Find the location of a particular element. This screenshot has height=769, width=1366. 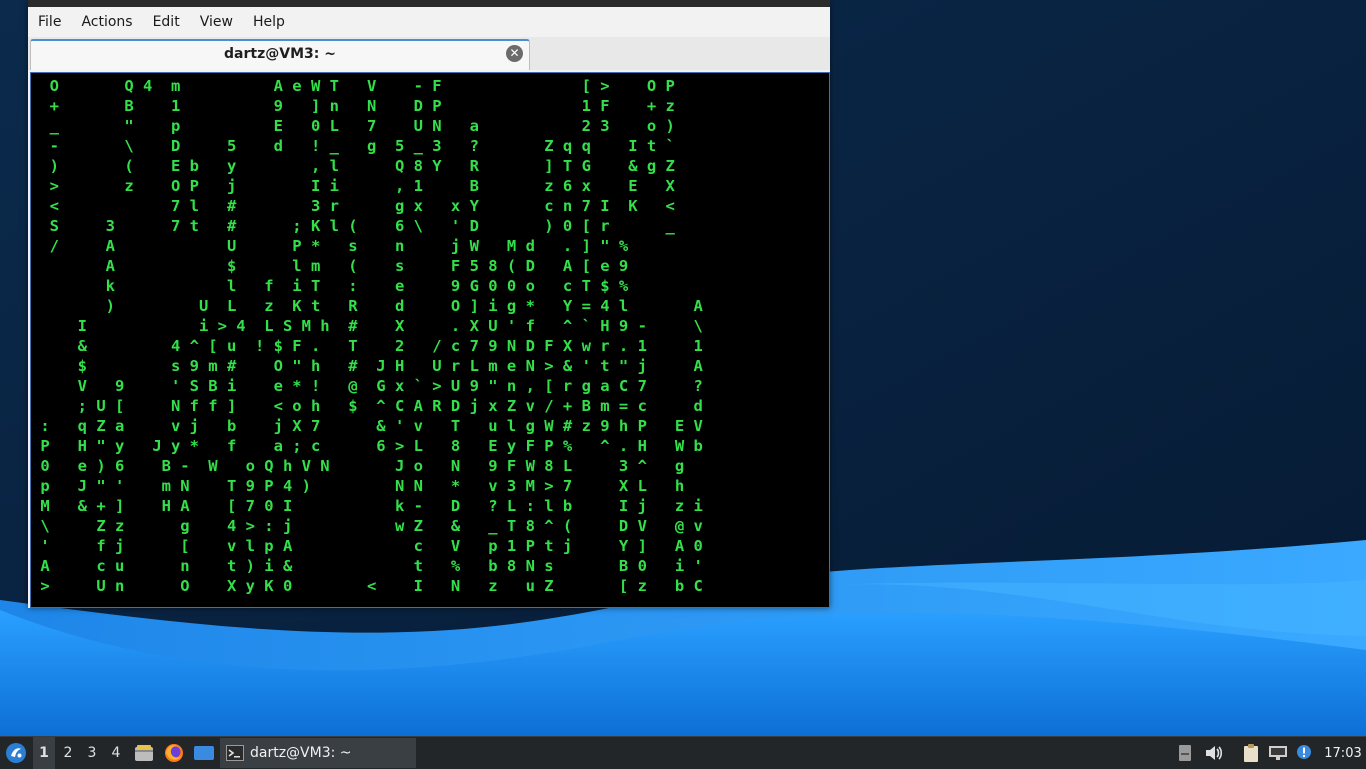

workspace-2: 2 is located at coordinates (68, 753).